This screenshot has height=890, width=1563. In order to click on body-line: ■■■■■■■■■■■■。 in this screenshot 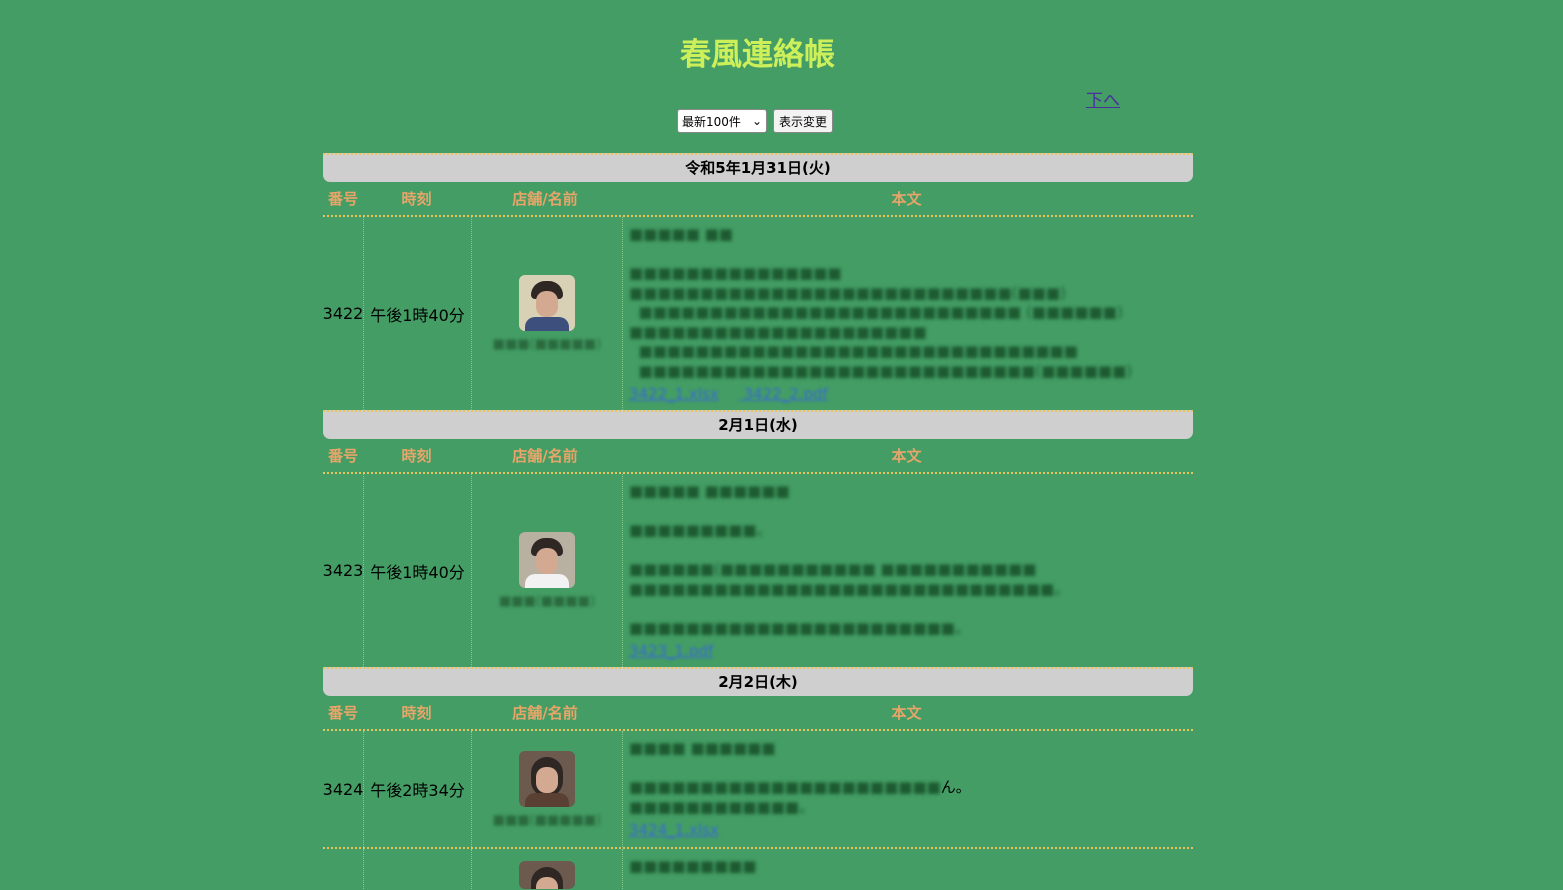, I will do `click(722, 806)`.